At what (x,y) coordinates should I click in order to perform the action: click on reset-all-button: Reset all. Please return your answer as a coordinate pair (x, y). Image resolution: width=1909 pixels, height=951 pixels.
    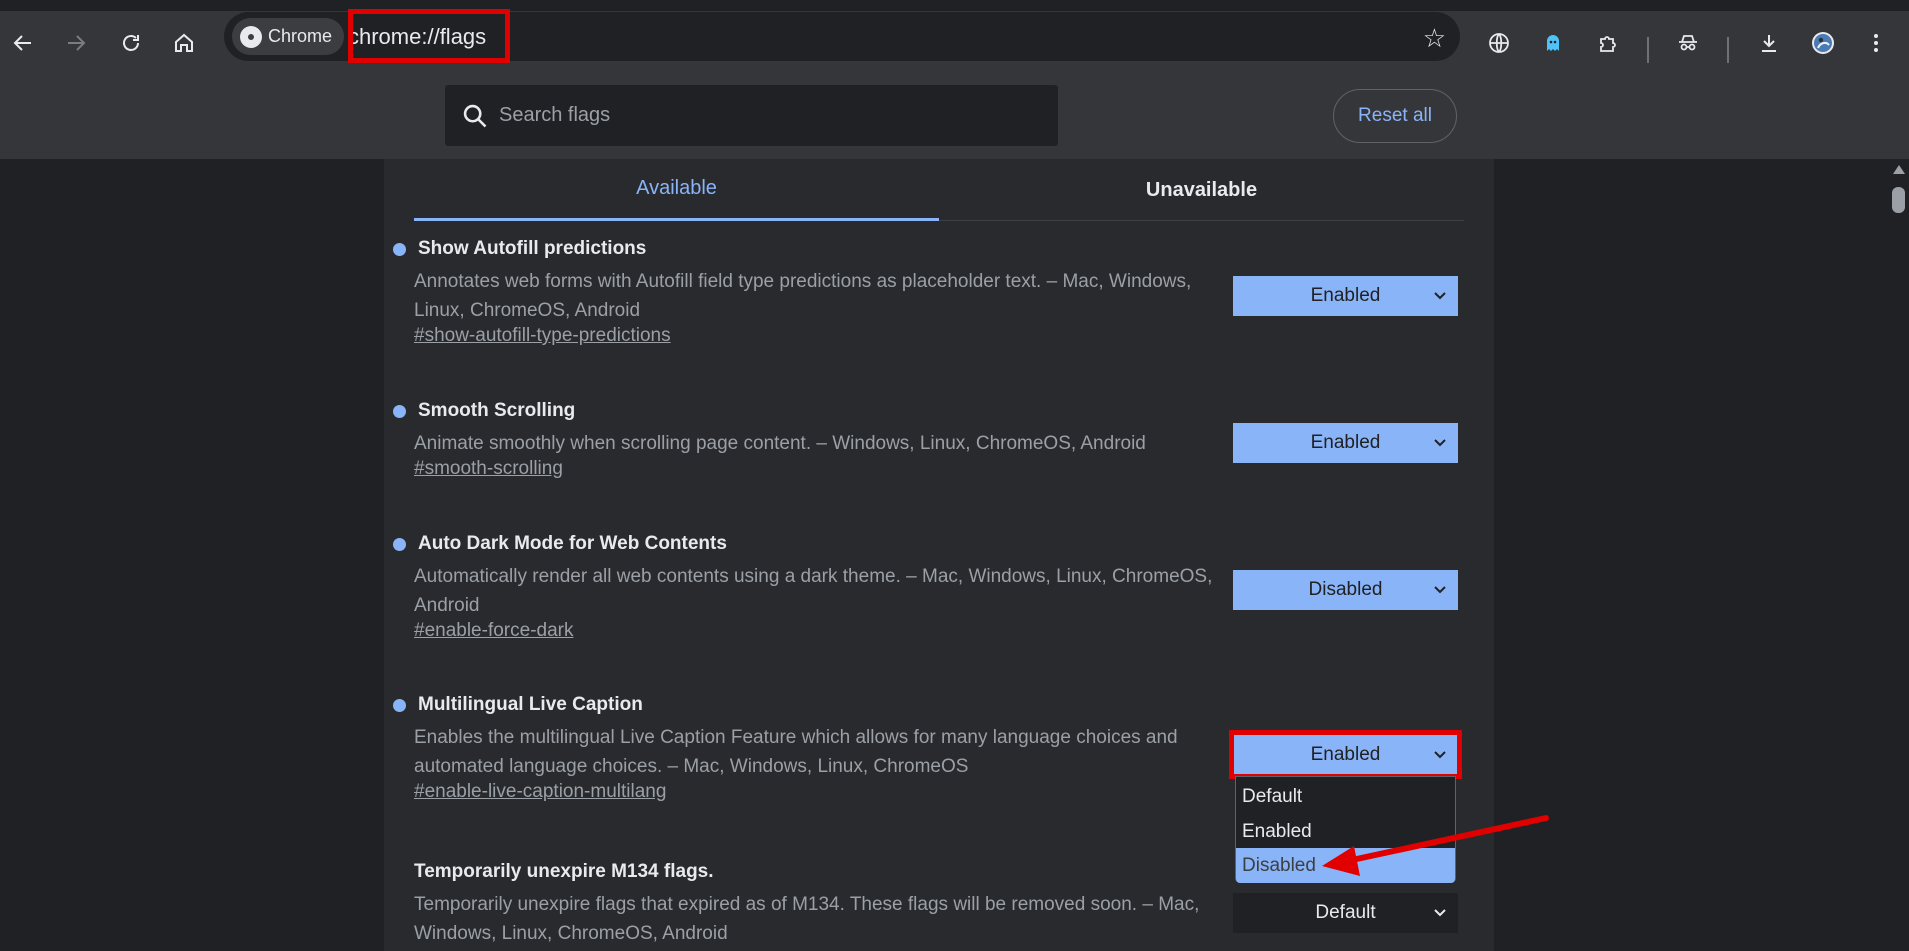
    Looking at the image, I should click on (1395, 116).